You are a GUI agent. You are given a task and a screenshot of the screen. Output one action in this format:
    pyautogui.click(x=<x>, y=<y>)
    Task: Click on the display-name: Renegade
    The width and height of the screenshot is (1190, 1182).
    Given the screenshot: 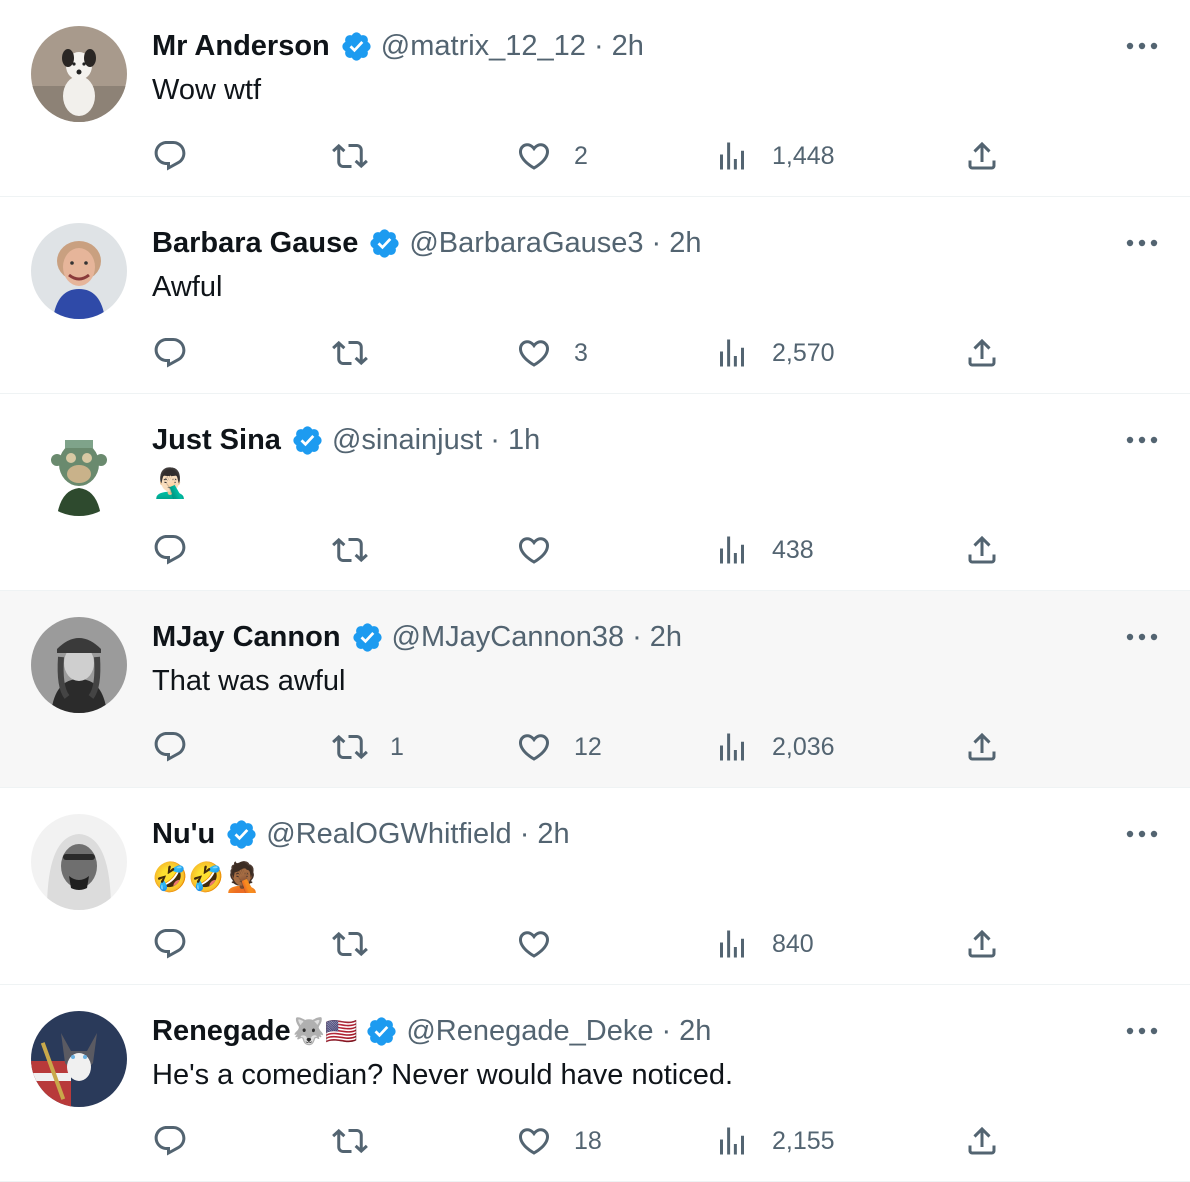 What is the action you would take?
    pyautogui.click(x=221, y=1031)
    